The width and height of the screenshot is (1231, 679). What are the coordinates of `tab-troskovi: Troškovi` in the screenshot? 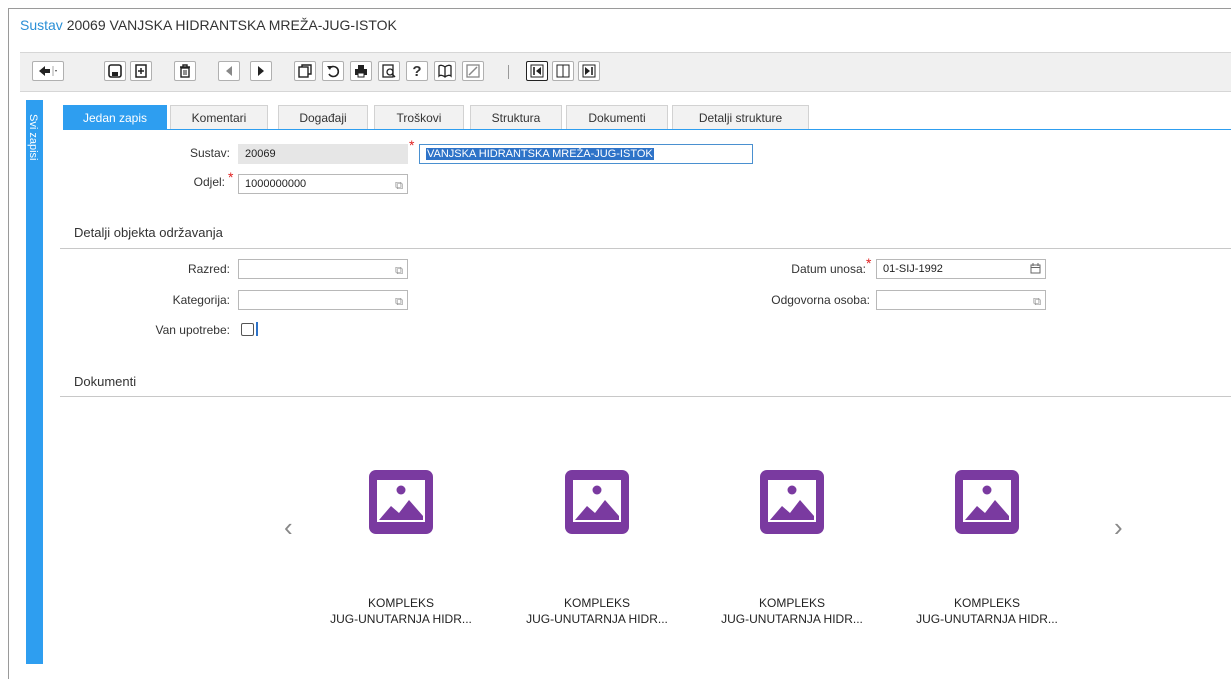 It's located at (419, 117).